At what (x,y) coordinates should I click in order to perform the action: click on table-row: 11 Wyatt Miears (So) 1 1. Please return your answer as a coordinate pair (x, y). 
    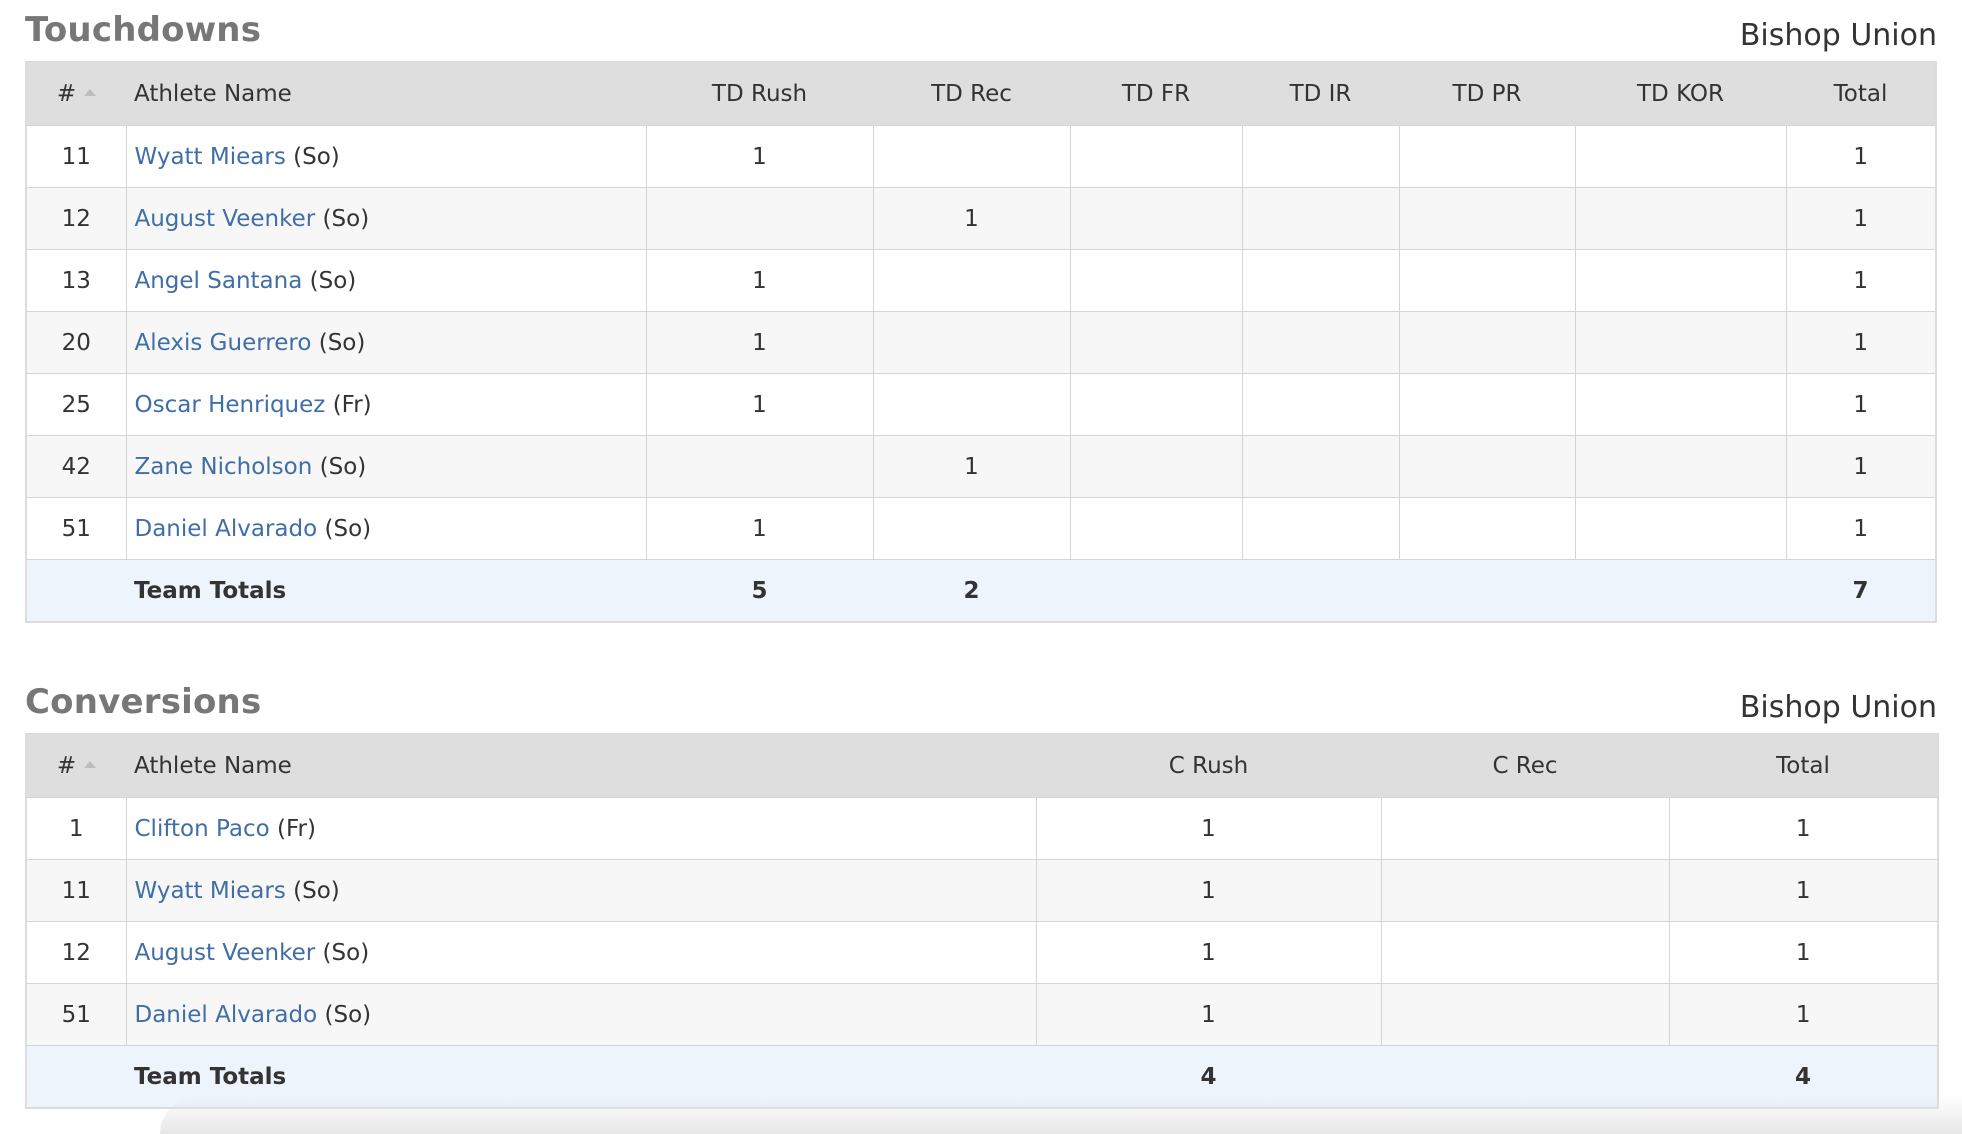
    Looking at the image, I should click on (981, 156).